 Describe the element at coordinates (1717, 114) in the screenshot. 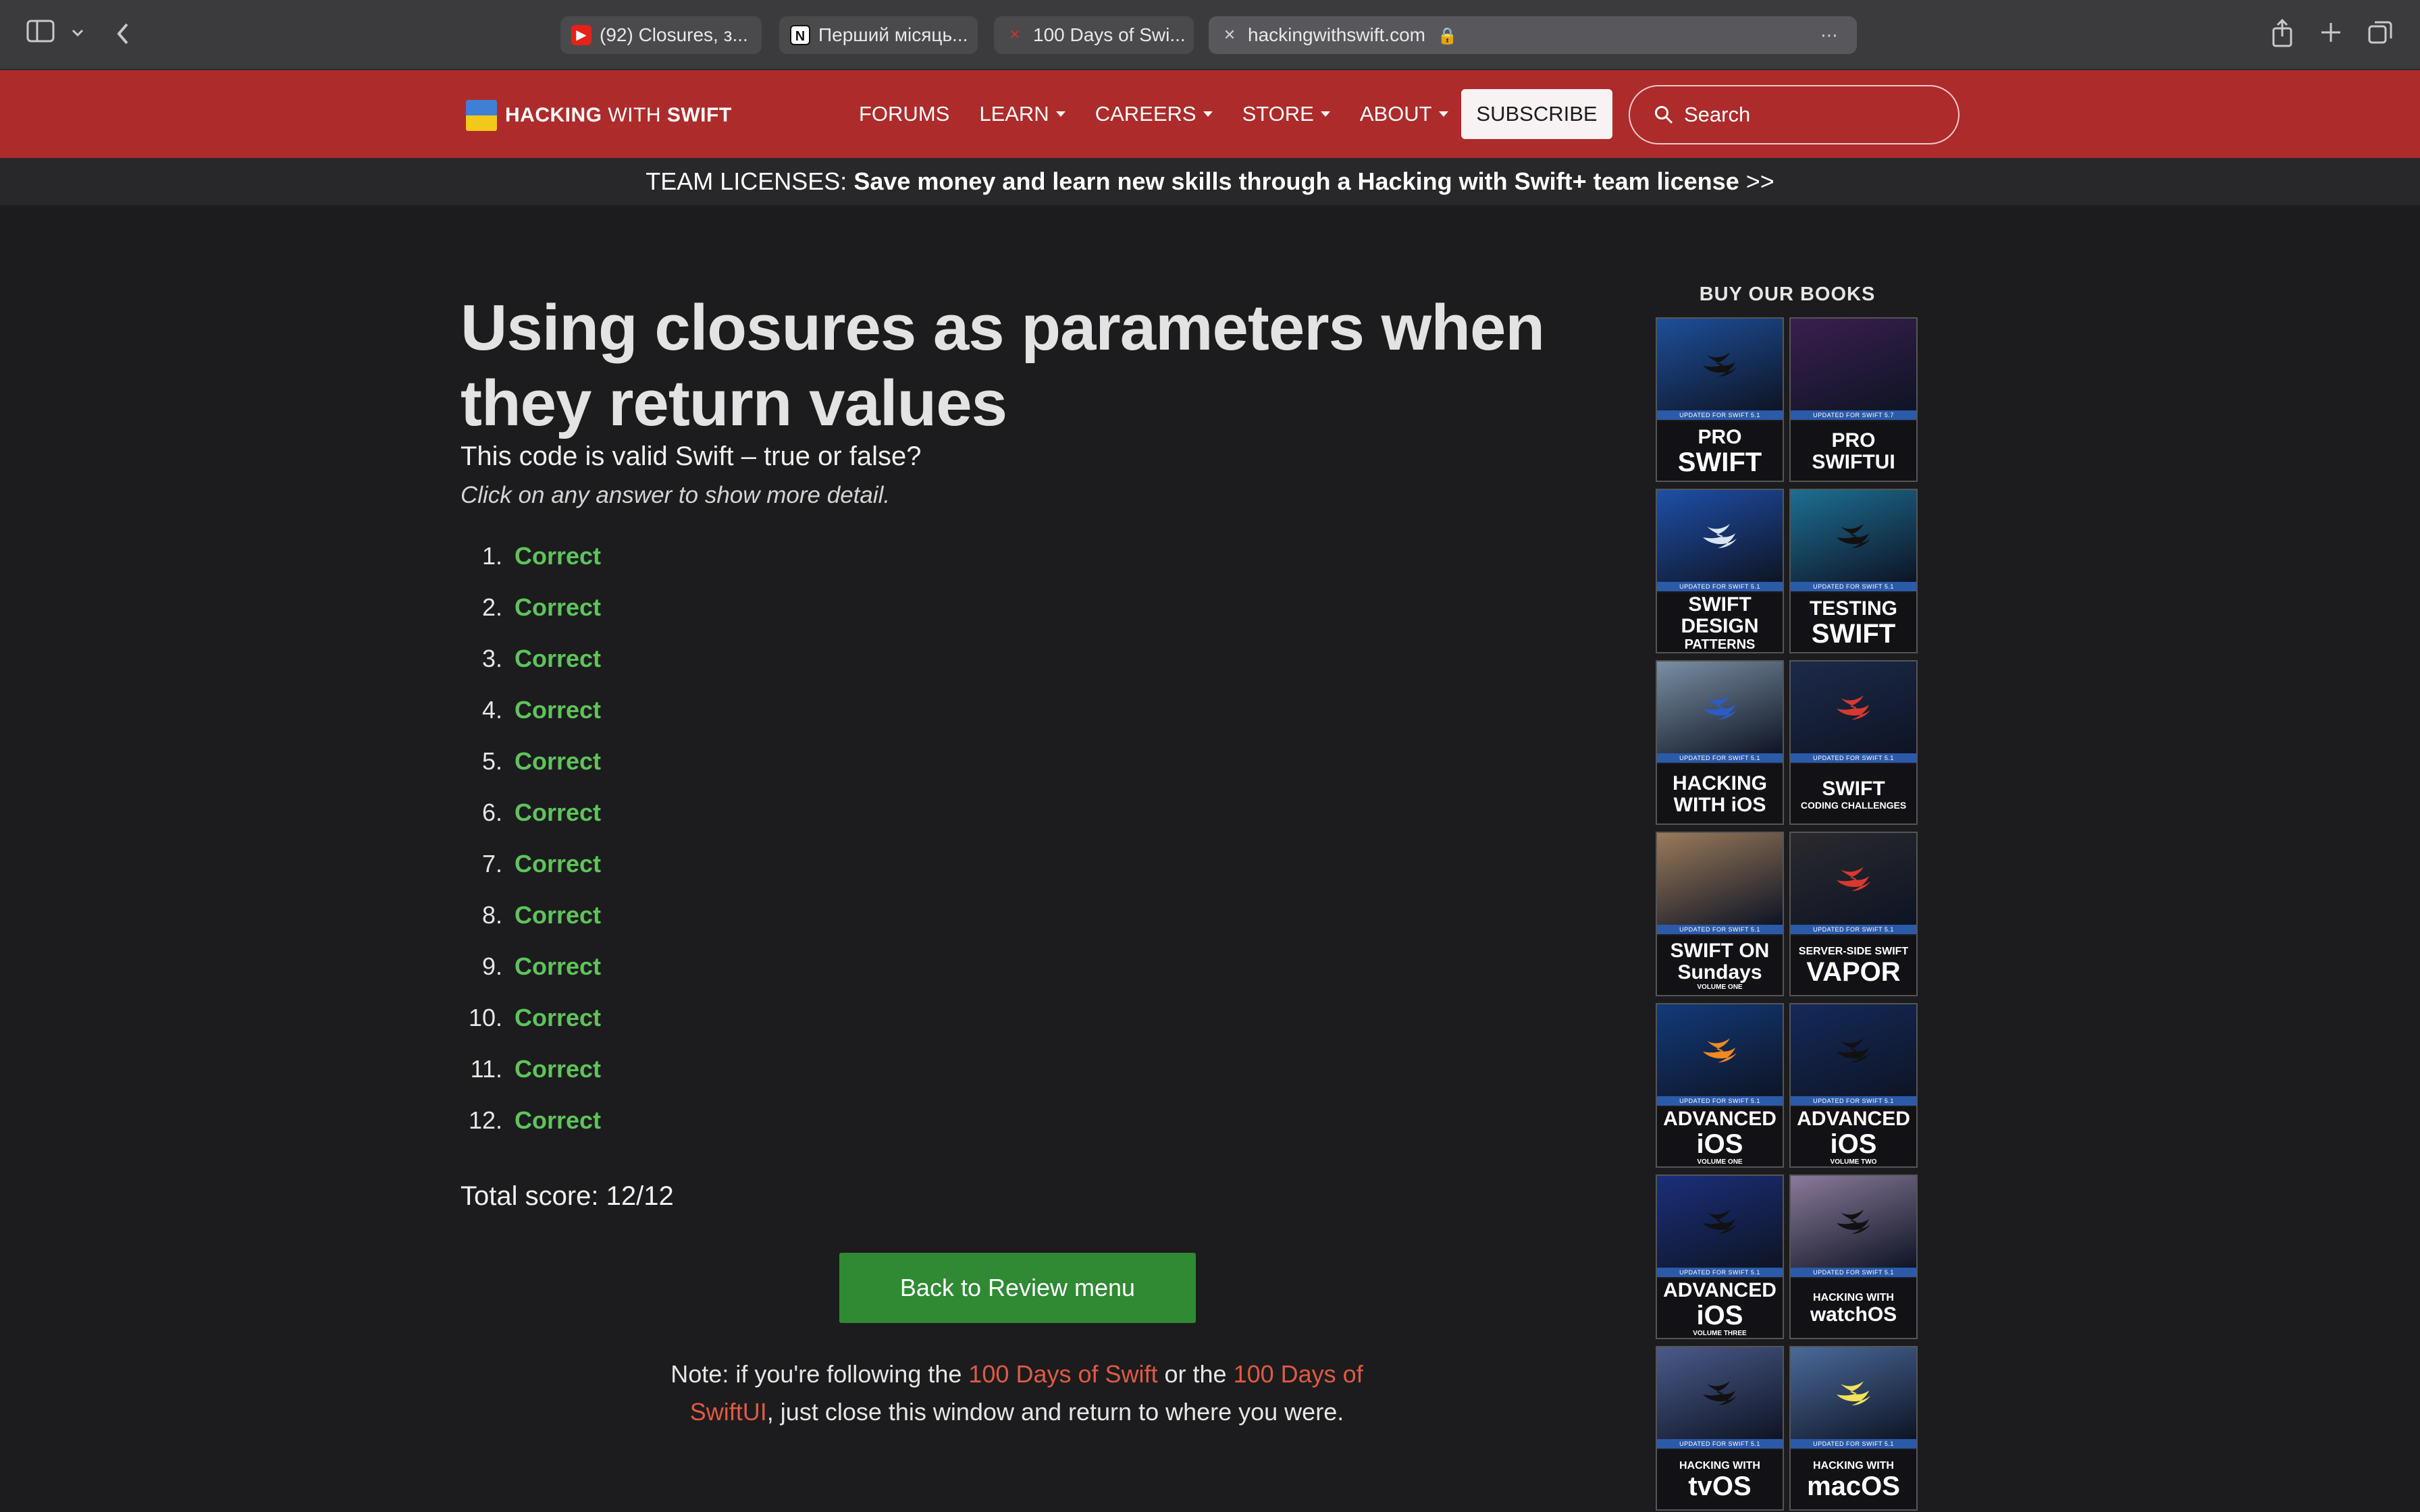

I see `search-placeholder: Search` at that location.